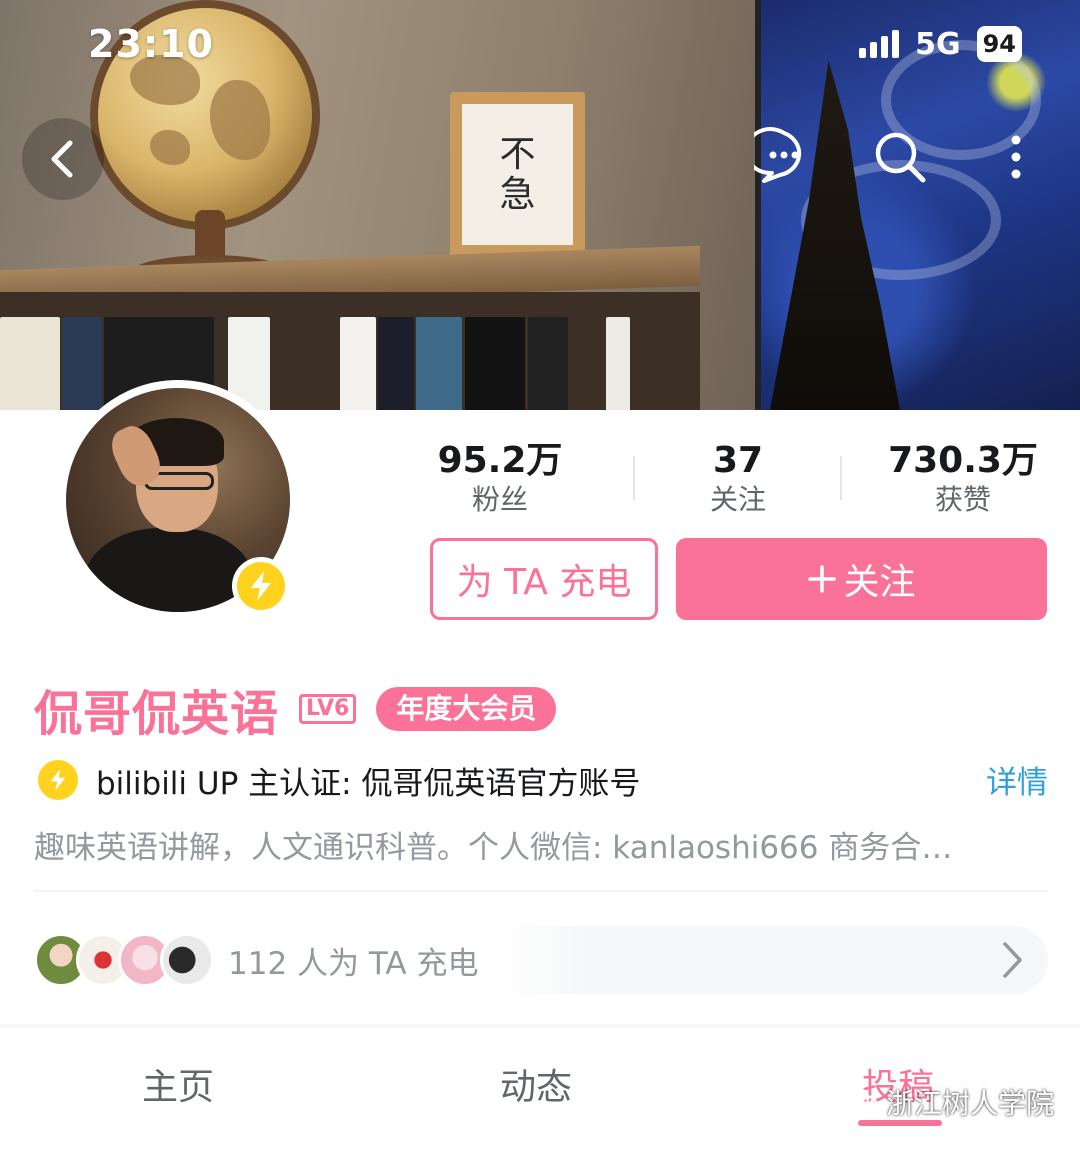 The height and width of the screenshot is (1150, 1080). What do you see at coordinates (822, 579) in the screenshot?
I see `plus-icon` at bounding box center [822, 579].